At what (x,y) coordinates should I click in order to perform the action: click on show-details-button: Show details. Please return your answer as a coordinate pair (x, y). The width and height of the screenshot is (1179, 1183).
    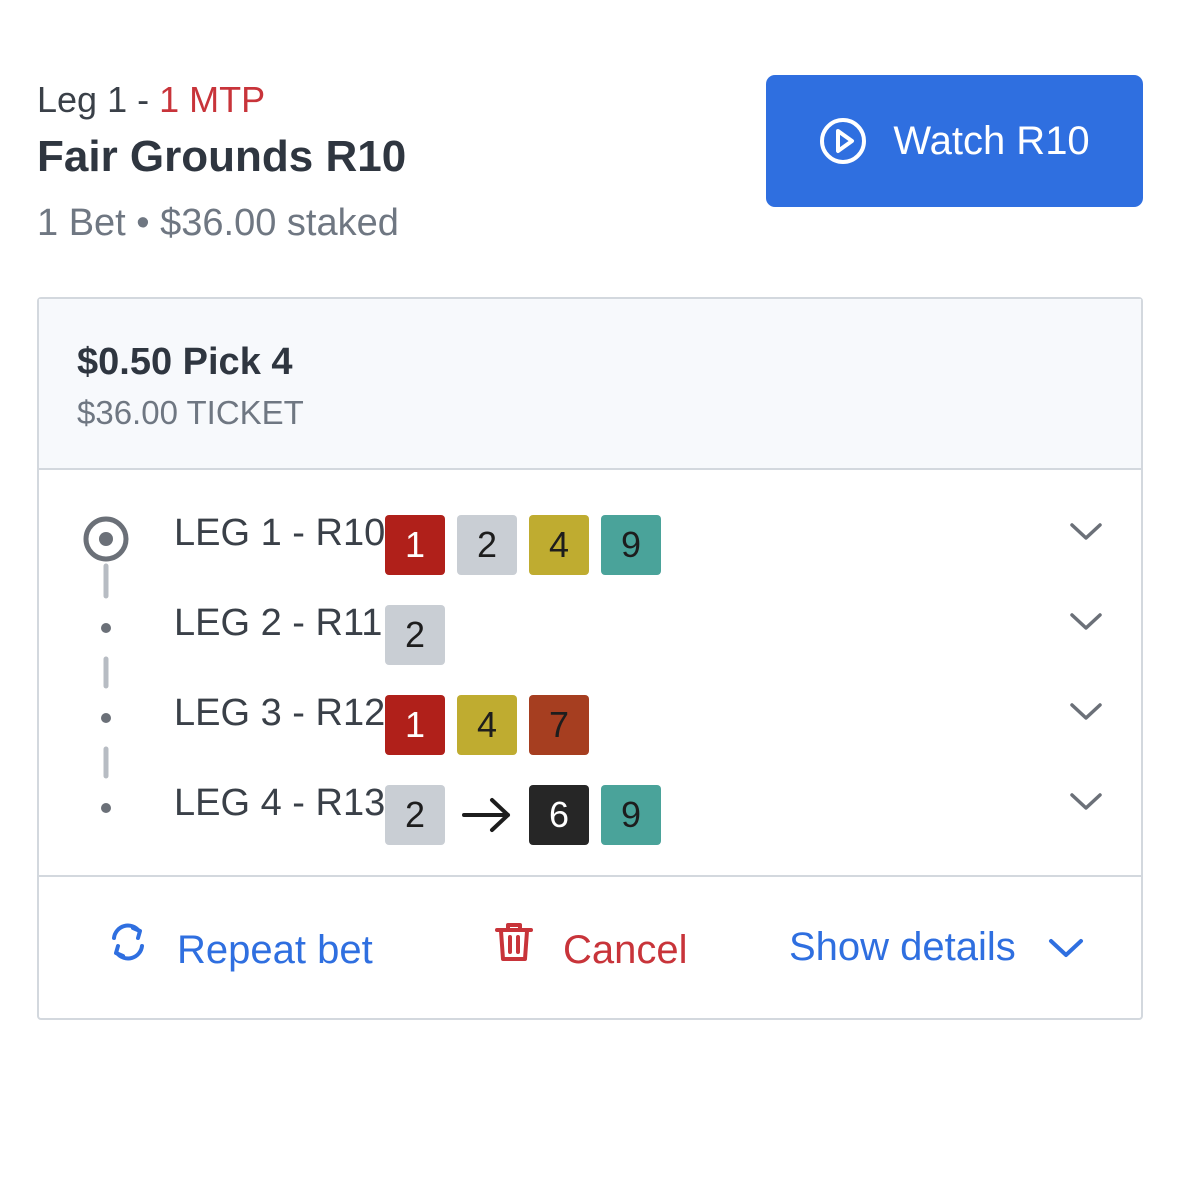
    Looking at the image, I should click on (936, 947).